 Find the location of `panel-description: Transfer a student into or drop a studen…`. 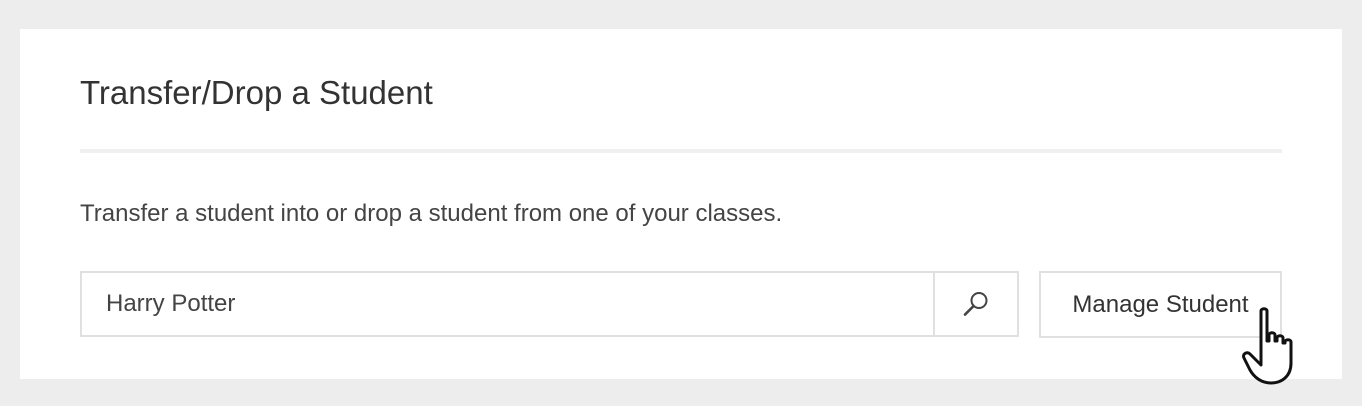

panel-description: Transfer a student into or drop a studen… is located at coordinates (431, 213).